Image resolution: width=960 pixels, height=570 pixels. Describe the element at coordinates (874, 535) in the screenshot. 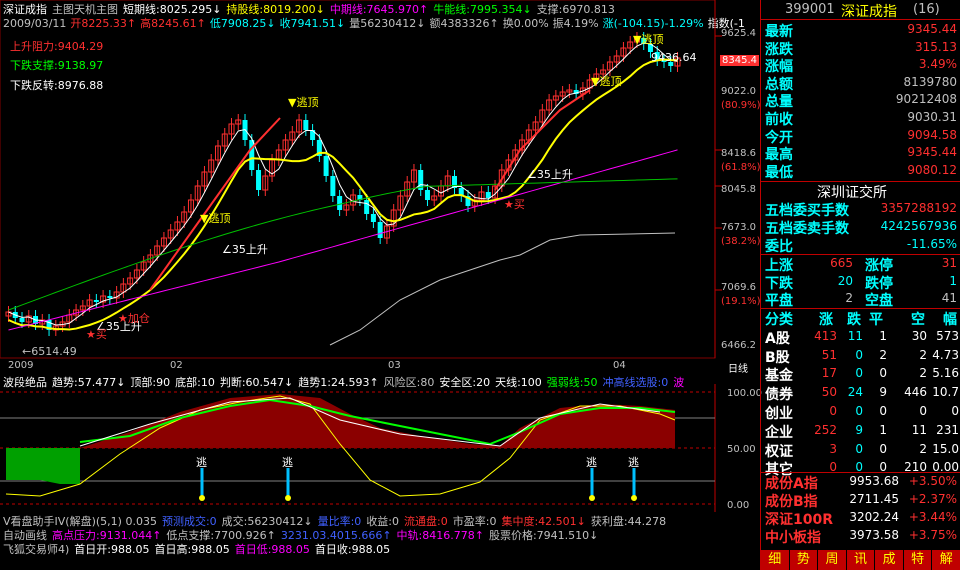

I see `index-cell: 3973.58` at that location.